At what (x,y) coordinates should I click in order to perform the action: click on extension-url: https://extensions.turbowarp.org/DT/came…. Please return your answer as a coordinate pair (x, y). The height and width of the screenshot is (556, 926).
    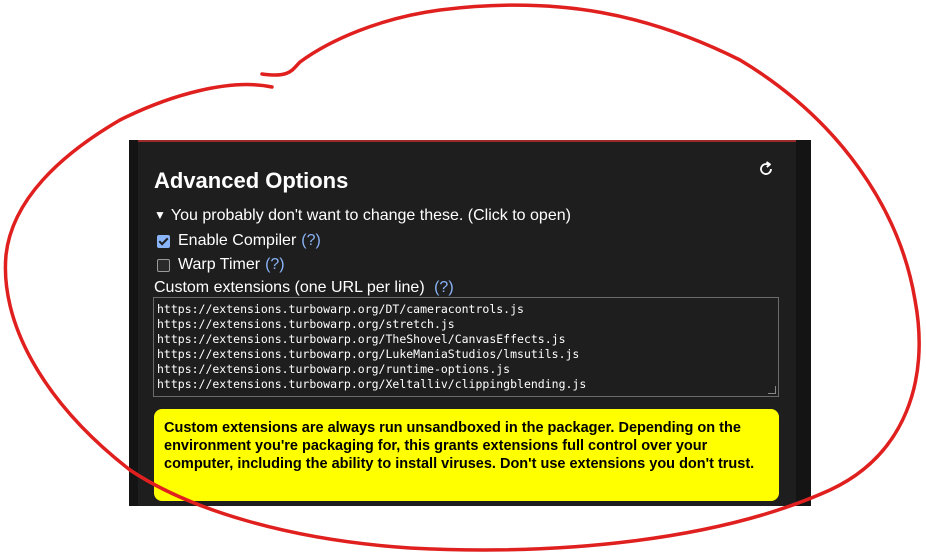
    Looking at the image, I should click on (340, 309).